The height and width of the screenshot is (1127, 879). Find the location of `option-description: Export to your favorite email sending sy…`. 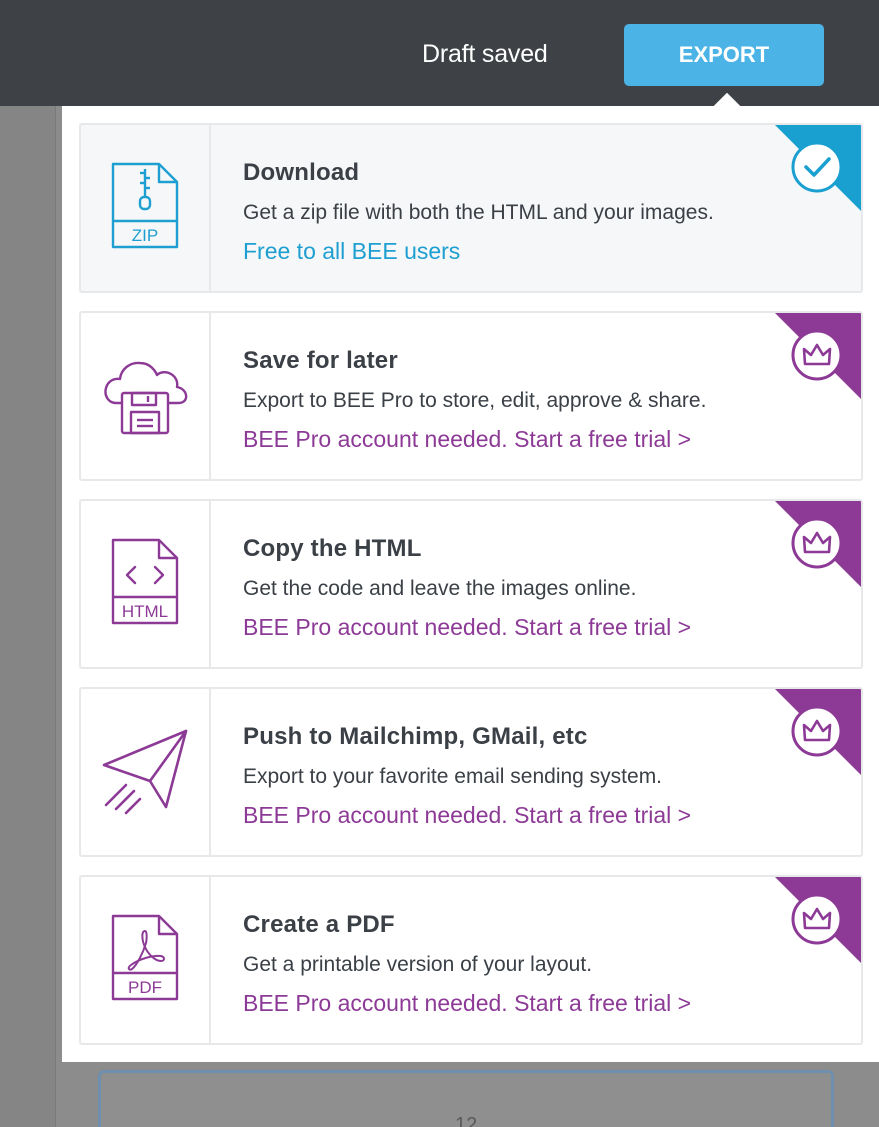

option-description: Export to your favorite email sending sy… is located at coordinates (453, 776).